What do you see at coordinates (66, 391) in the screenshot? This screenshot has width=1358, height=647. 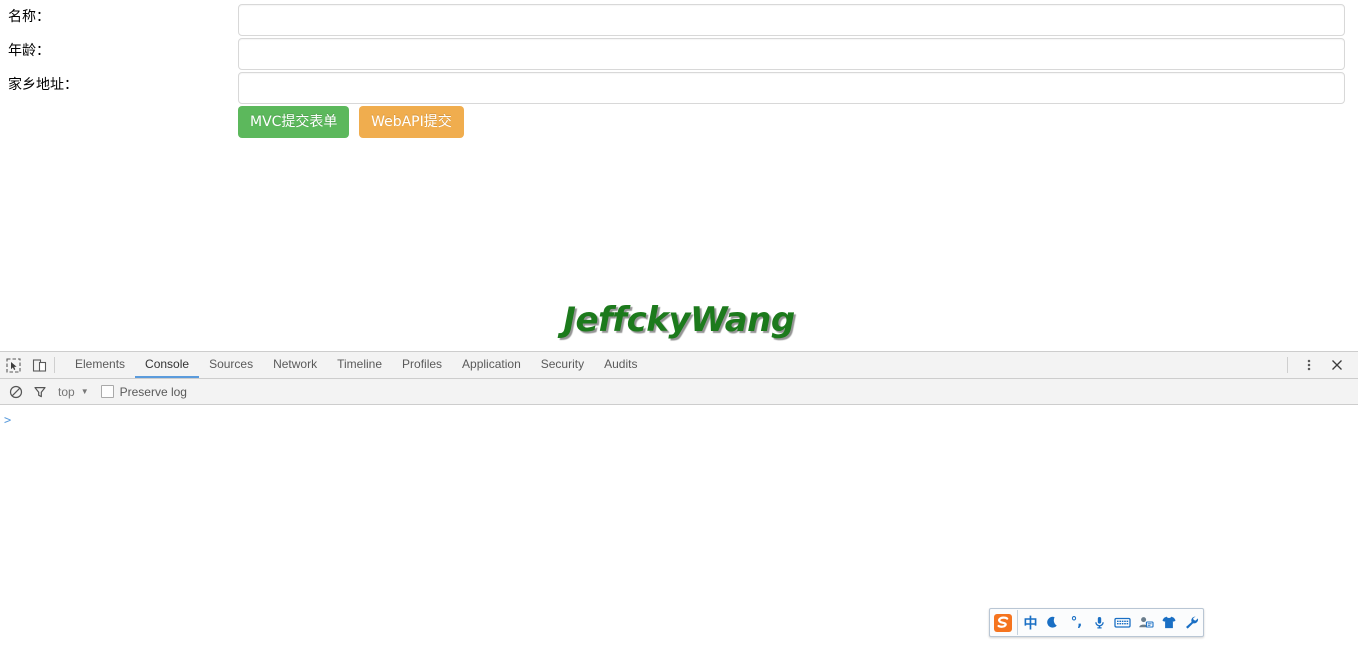 I see `console-context-label: top` at bounding box center [66, 391].